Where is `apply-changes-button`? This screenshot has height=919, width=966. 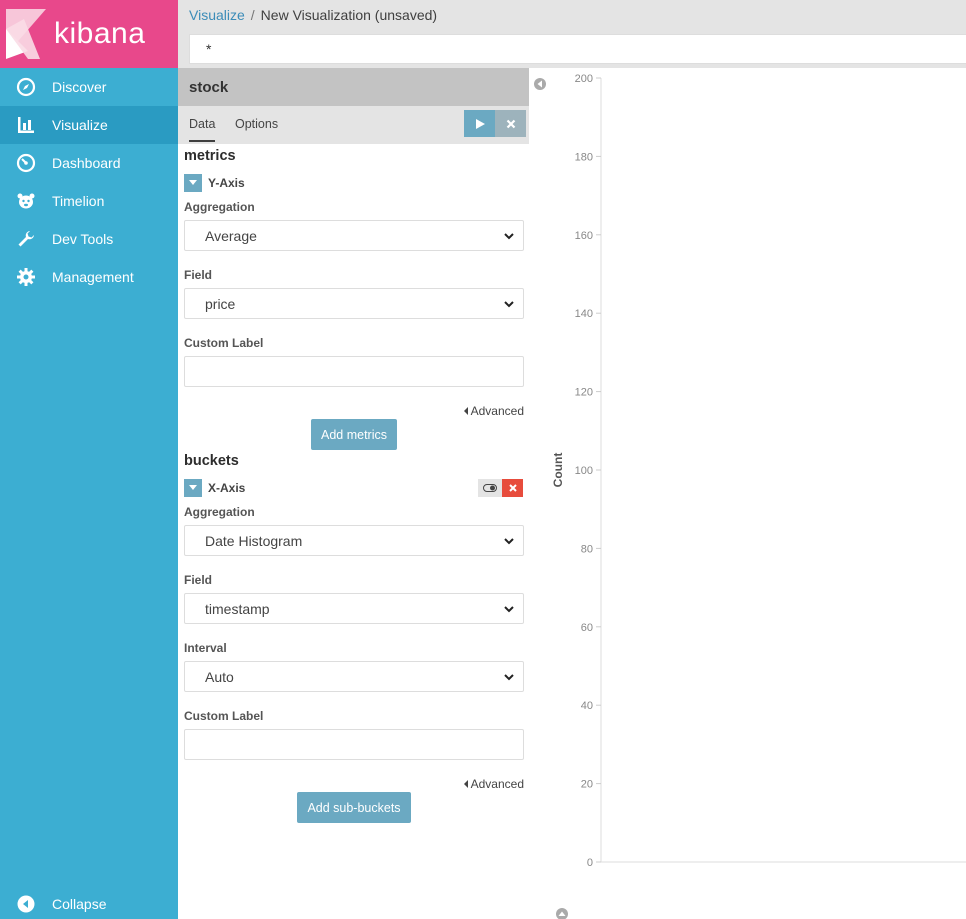 apply-changes-button is located at coordinates (479, 123).